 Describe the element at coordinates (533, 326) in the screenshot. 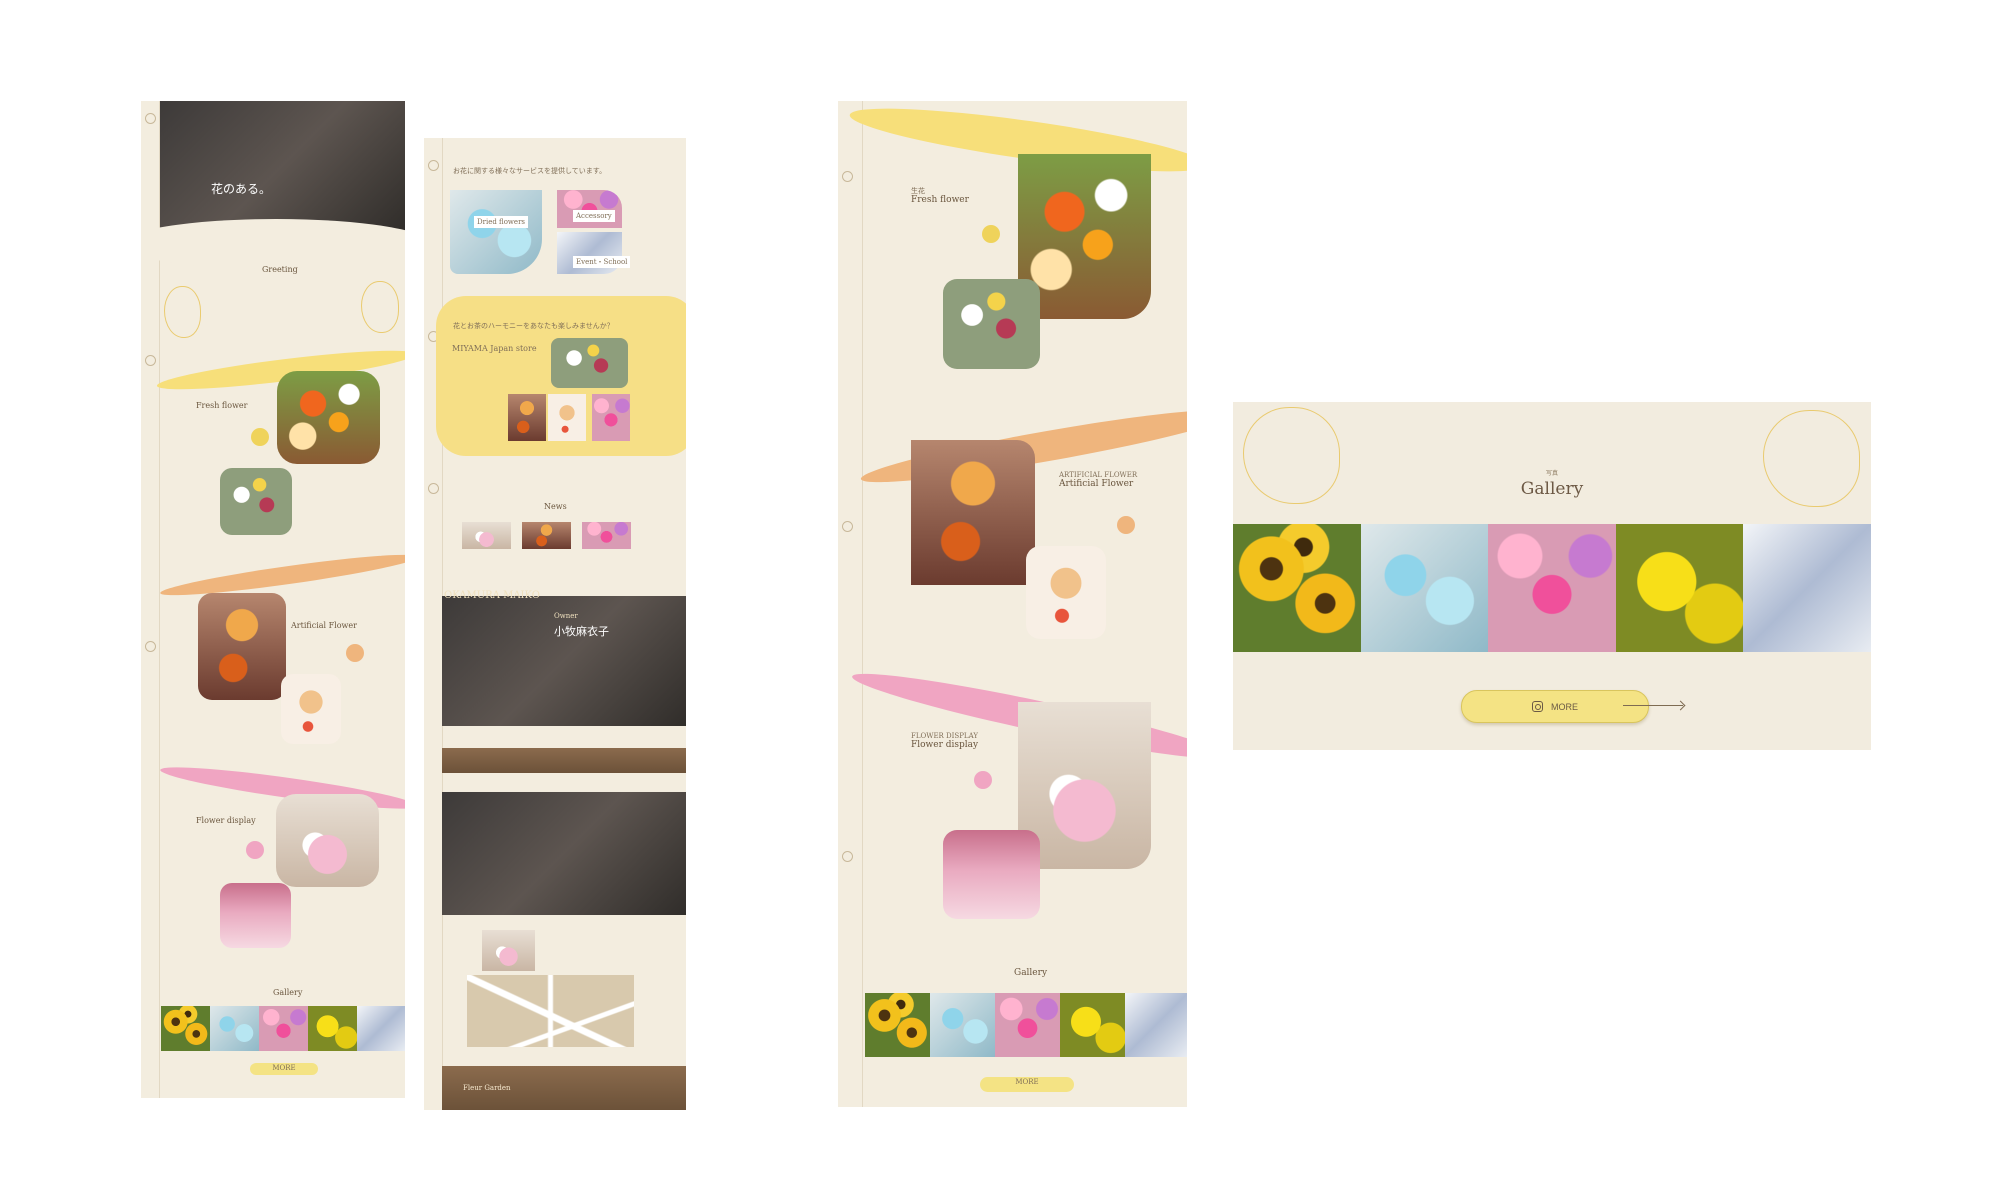

I see `store-intro: 花とお茶のハーモニーをあなたも楽しみませんか？` at that location.